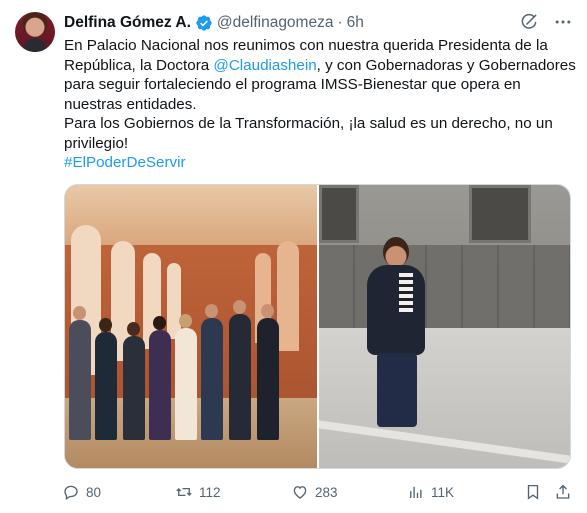 This screenshot has width=587, height=513. I want to click on hashtag-link: #ElPoderDeServir, so click(319, 163).